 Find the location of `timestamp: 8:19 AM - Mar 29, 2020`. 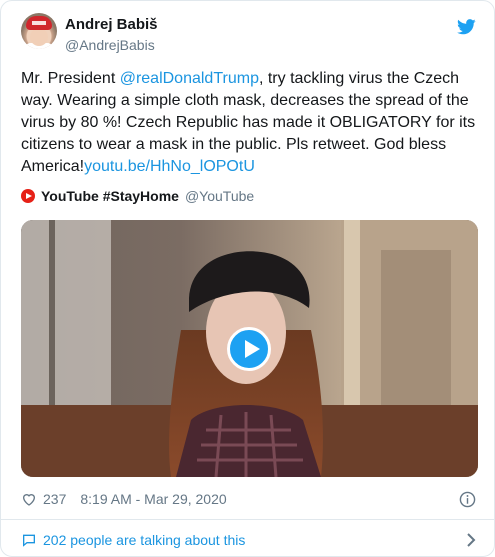

timestamp: 8:19 AM - Mar 29, 2020 is located at coordinates (153, 499).